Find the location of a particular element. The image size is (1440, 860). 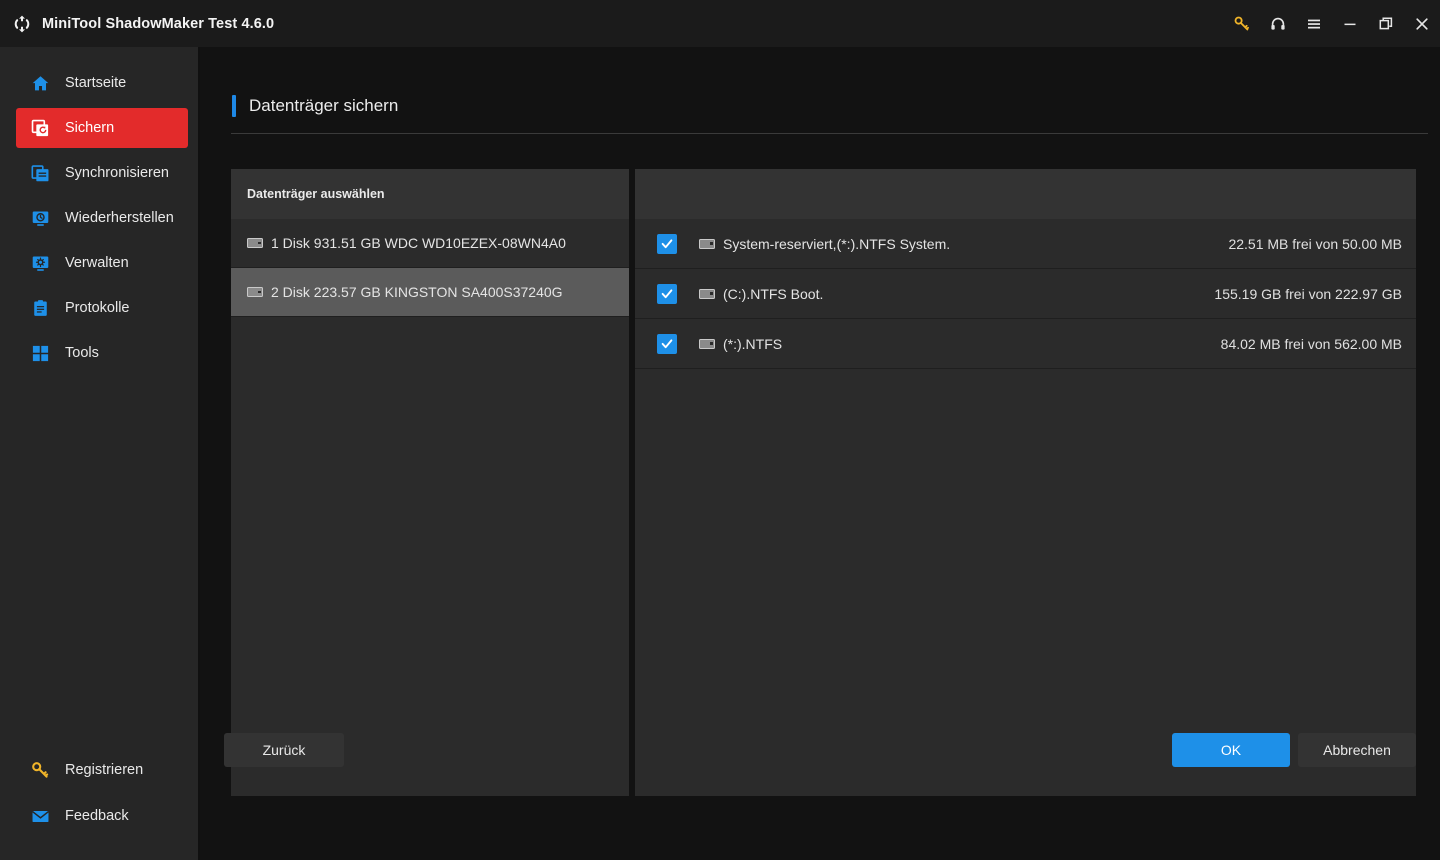

mail-icon is located at coordinates (40, 816).